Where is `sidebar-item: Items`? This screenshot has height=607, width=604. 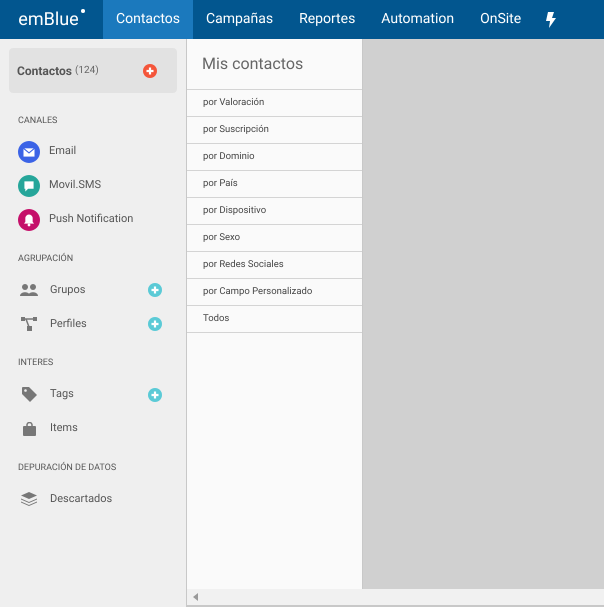
sidebar-item: Items is located at coordinates (93, 429).